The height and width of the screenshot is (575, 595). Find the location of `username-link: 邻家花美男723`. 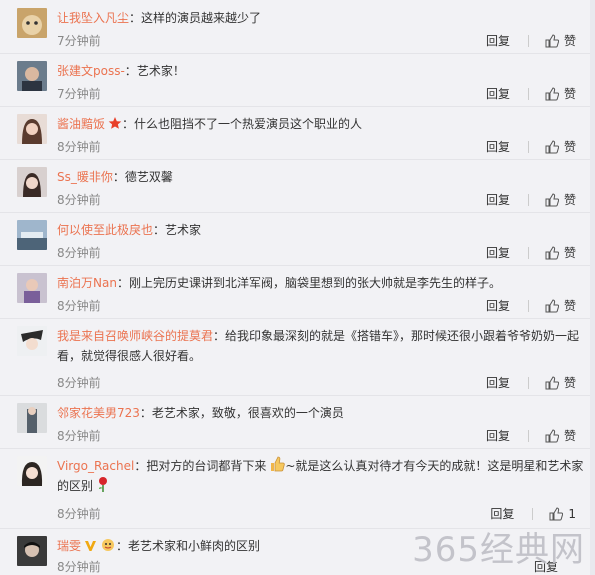

username-link: 邻家花美男723 is located at coordinates (98, 413).